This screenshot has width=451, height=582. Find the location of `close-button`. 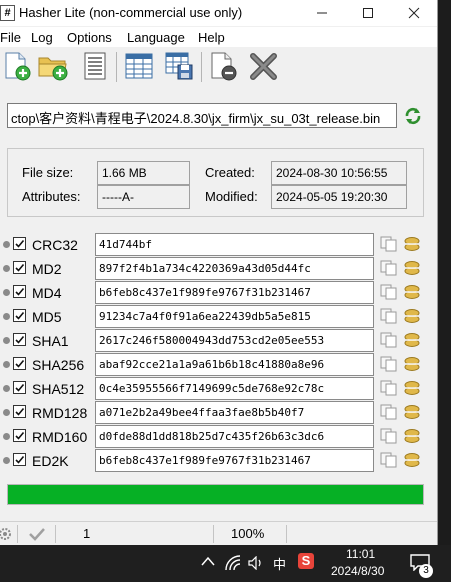

close-button is located at coordinates (414, 13).